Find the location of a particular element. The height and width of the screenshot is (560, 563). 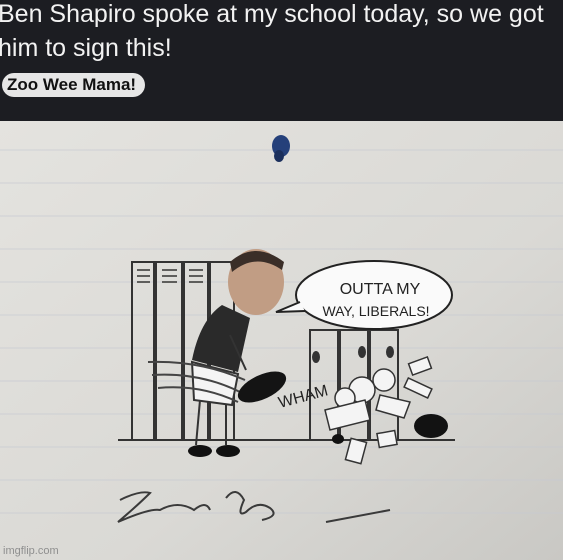

speech-line-1: OUTTA MY is located at coordinates (380, 289).